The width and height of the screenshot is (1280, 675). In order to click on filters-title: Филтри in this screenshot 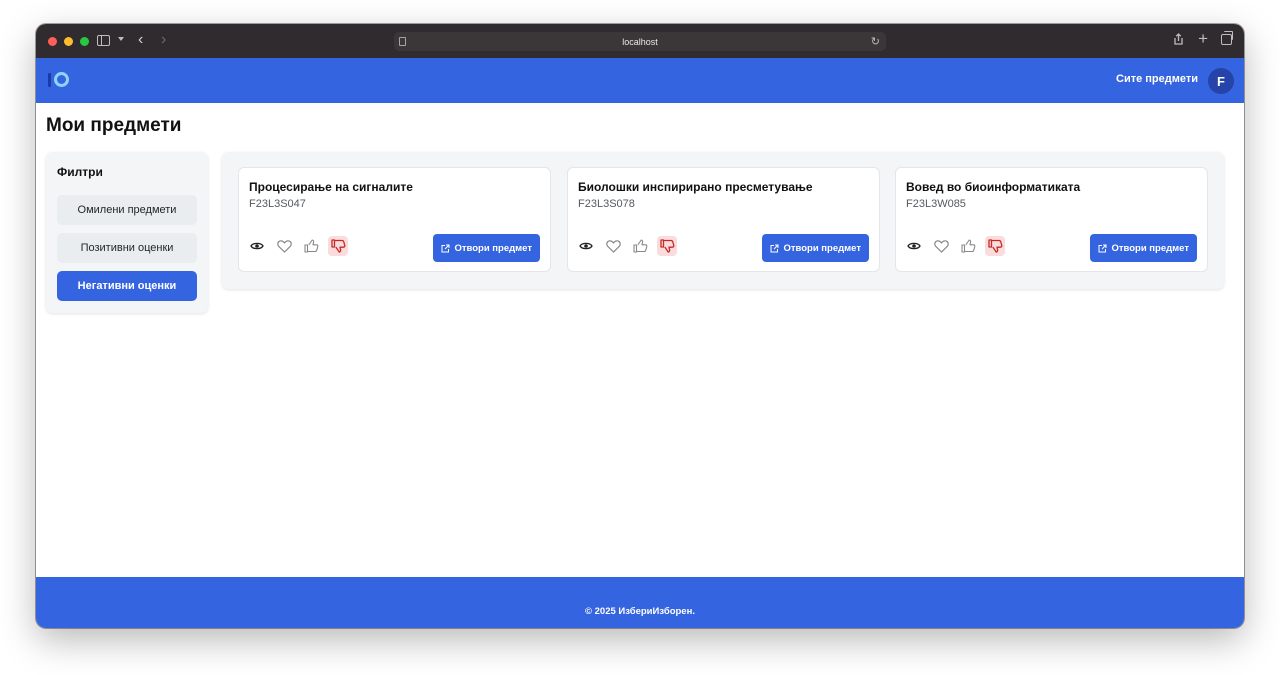, I will do `click(80, 172)`.